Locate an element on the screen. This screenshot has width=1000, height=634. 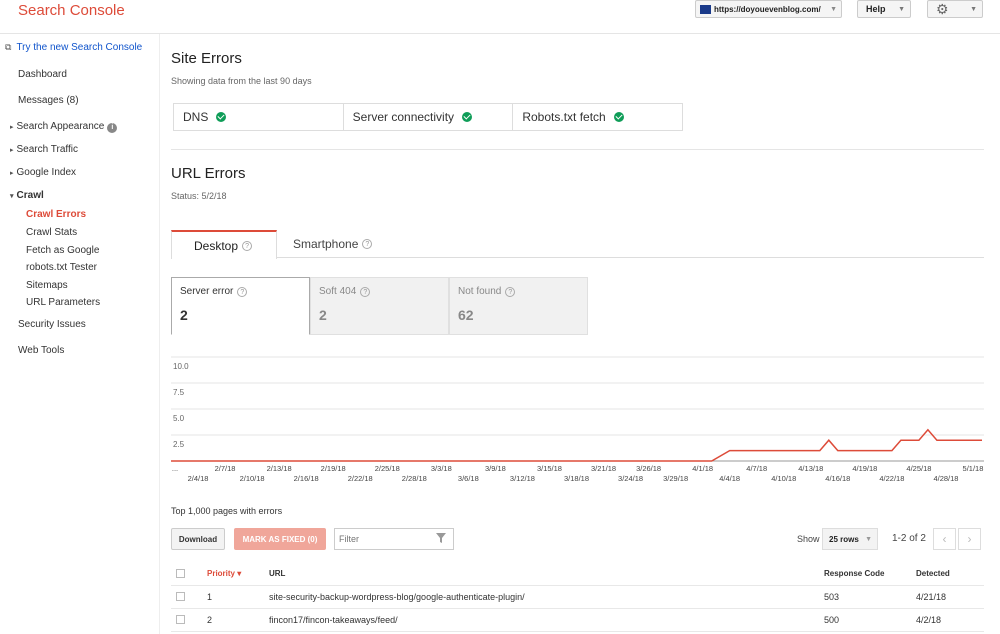
site-favicon-icon is located at coordinates (705, 9).